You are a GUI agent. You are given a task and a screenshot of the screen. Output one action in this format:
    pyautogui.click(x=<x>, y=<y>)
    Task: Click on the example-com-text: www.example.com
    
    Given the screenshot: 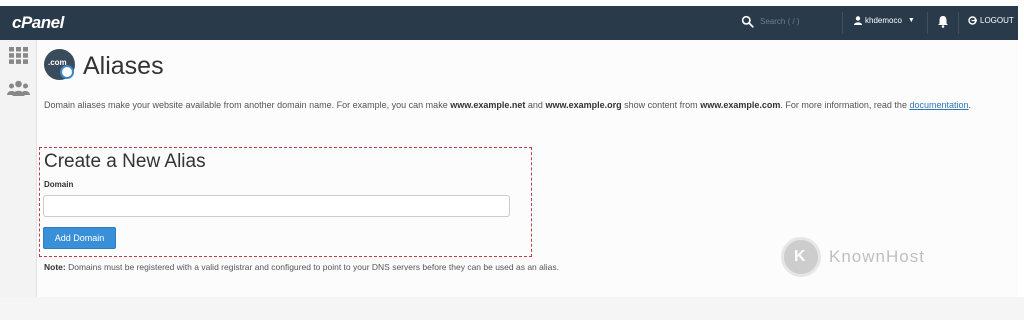 What is the action you would take?
    pyautogui.click(x=740, y=105)
    